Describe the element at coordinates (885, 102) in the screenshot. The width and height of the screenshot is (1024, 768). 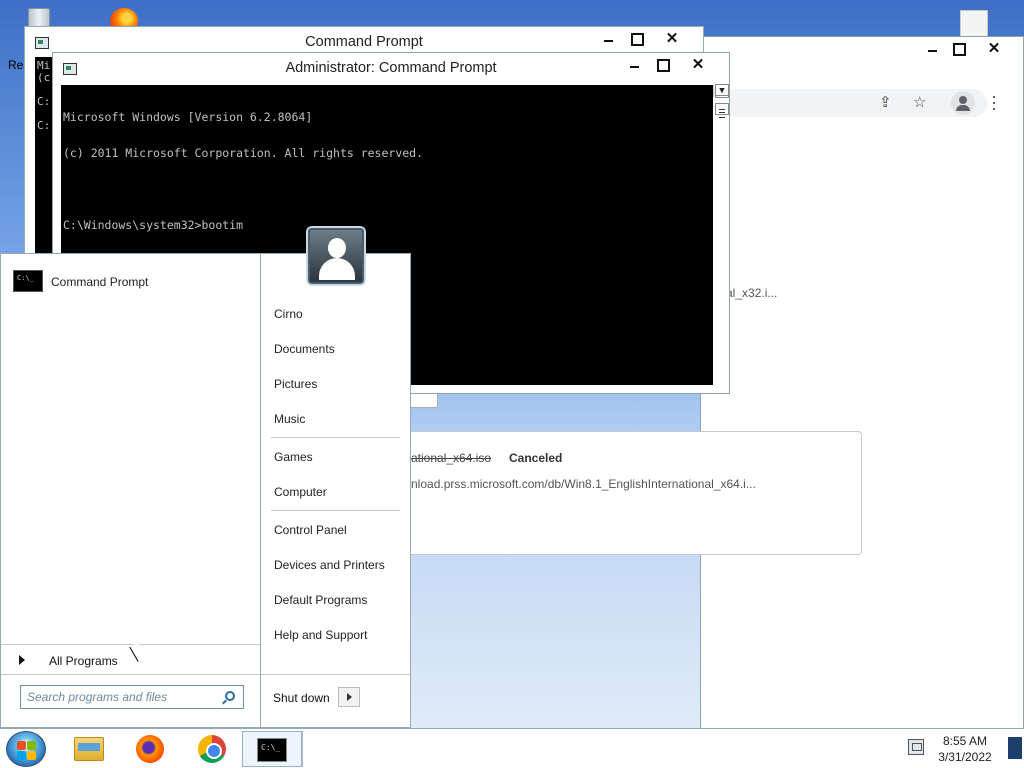
I see `share-icon: ⇪` at that location.